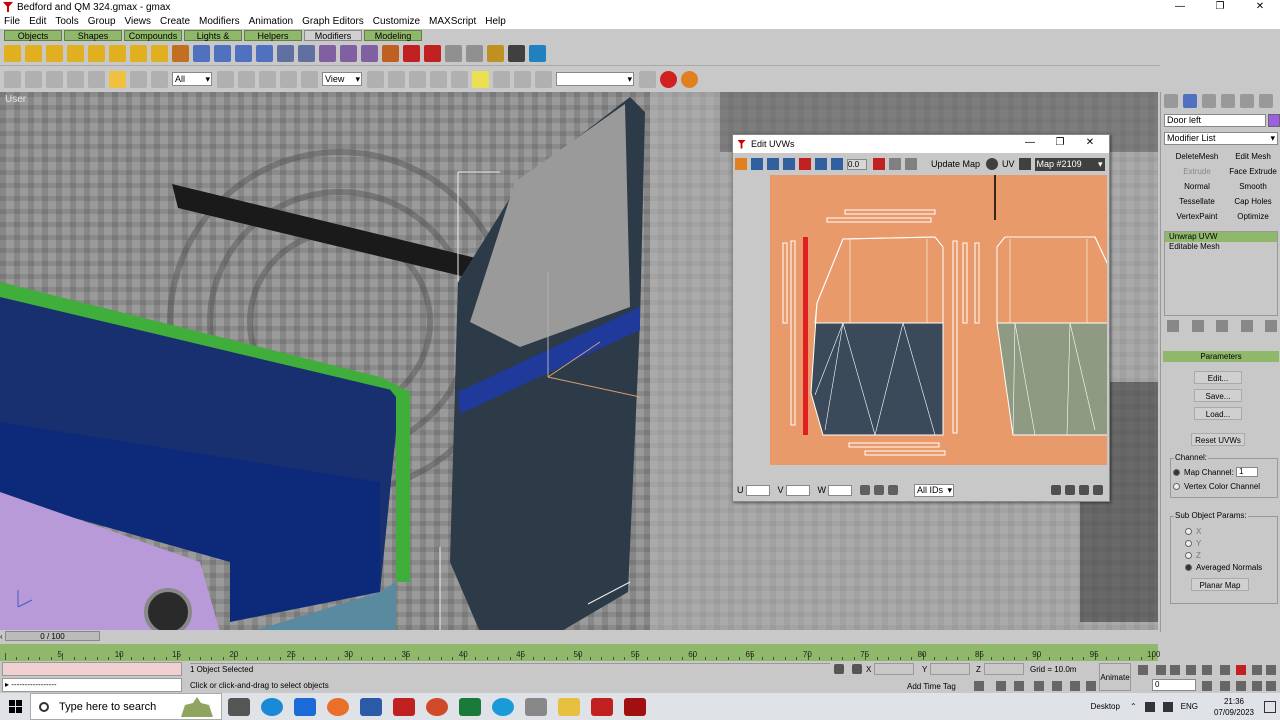  I want to click on map-channel-radio: Map Channel:, so click(1203, 472).